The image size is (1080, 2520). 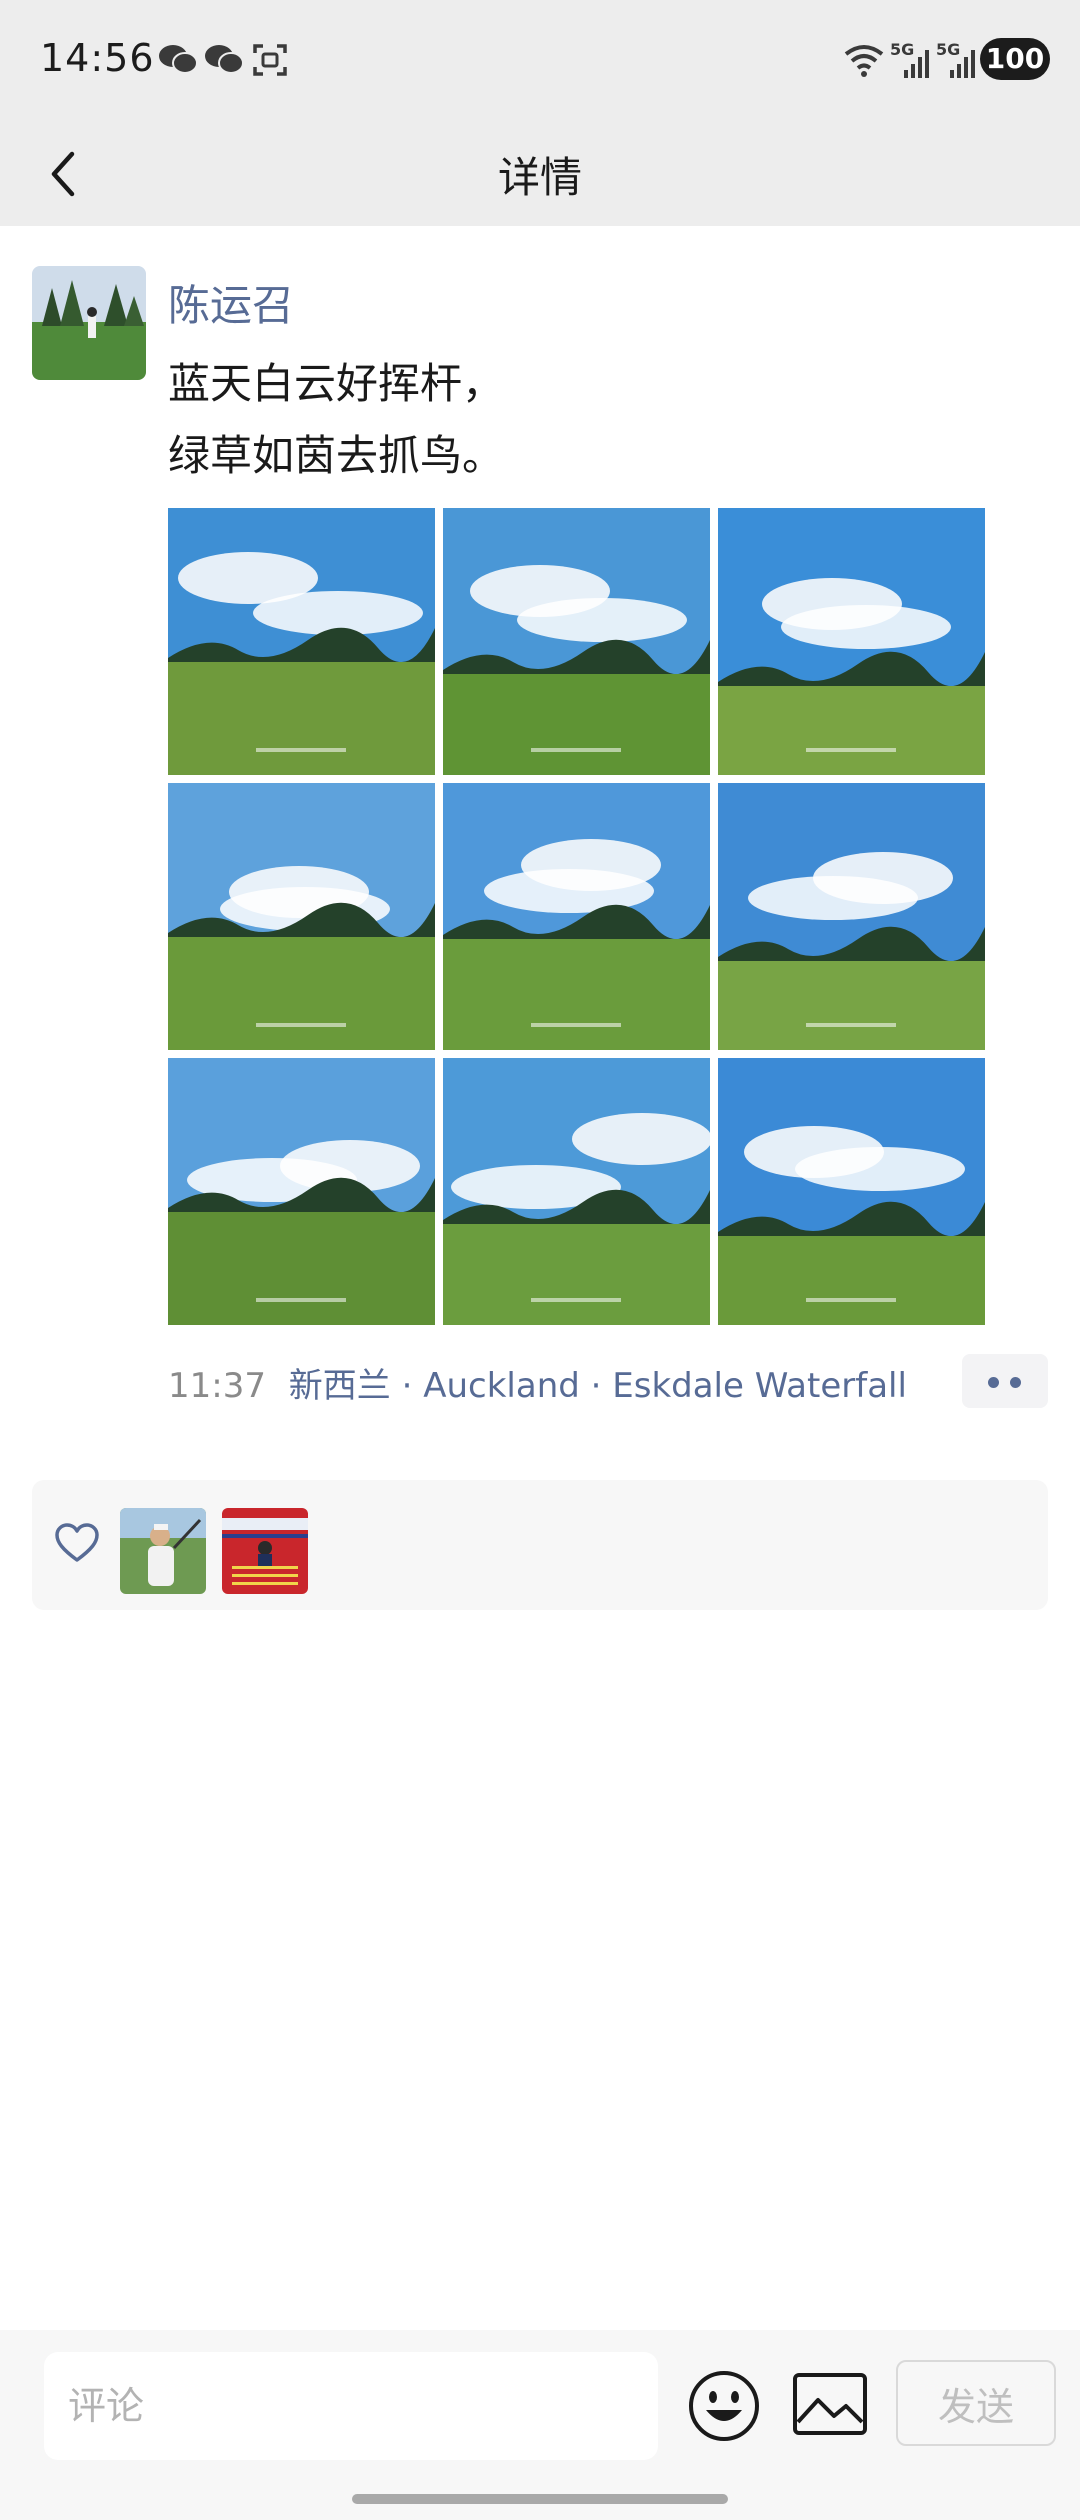 I want to click on likes-section, so click(x=540, y=1545).